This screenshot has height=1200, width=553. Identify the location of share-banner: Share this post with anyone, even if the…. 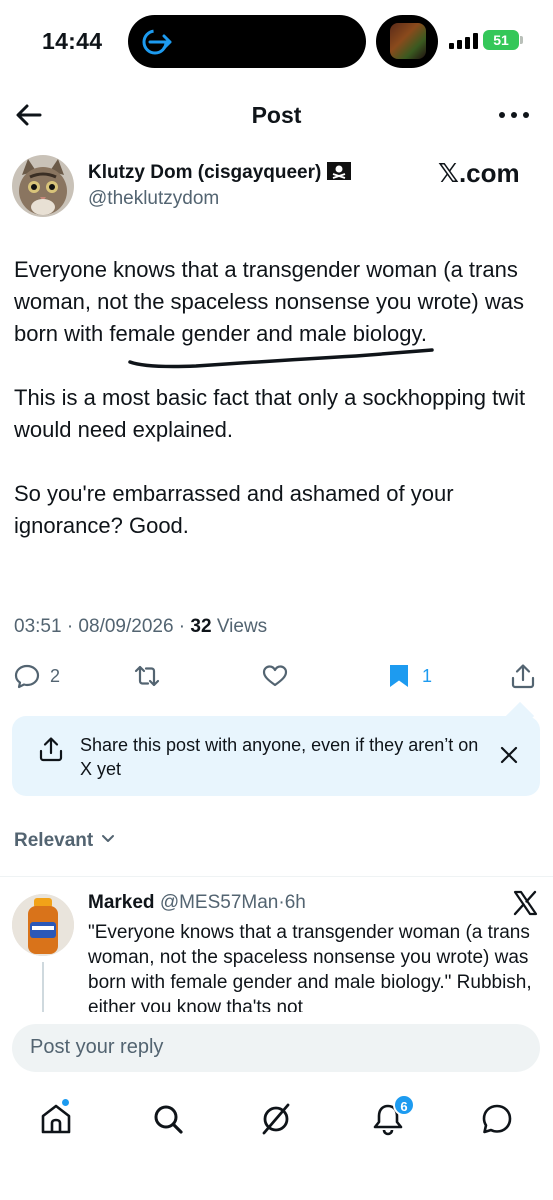
(276, 756).